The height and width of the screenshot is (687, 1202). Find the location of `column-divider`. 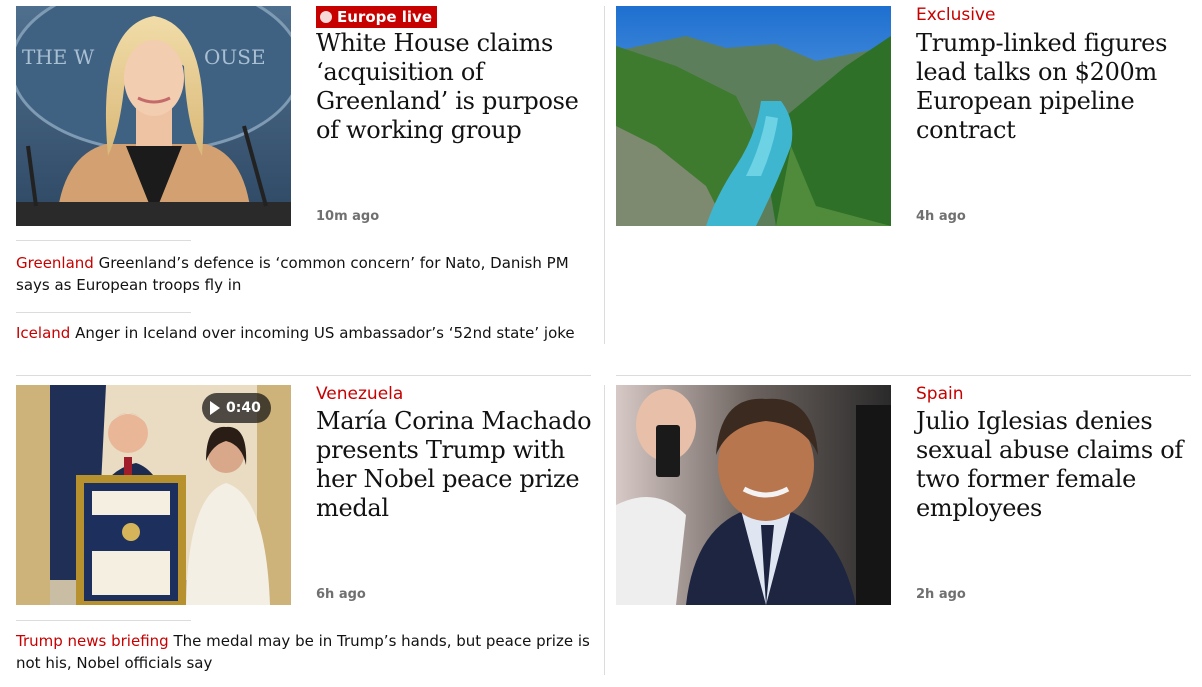

column-divider is located at coordinates (604, 175).